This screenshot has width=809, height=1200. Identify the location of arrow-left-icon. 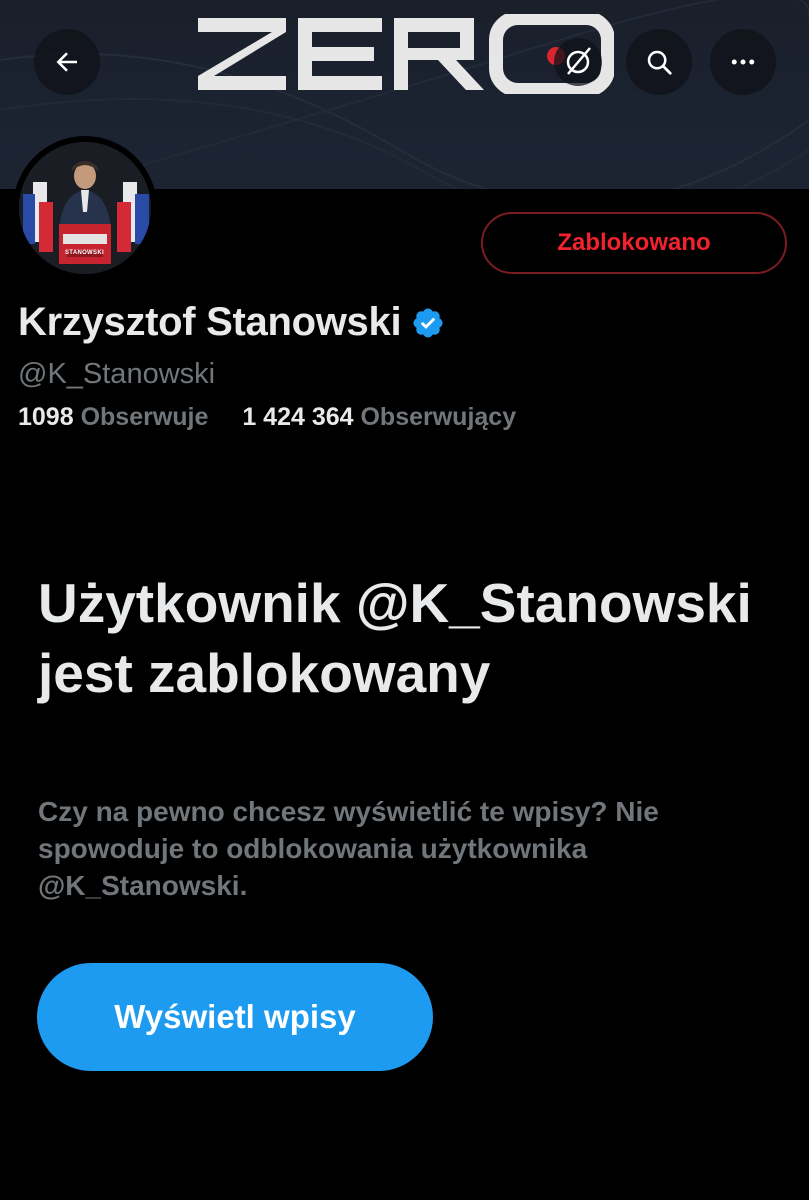
(66, 62).